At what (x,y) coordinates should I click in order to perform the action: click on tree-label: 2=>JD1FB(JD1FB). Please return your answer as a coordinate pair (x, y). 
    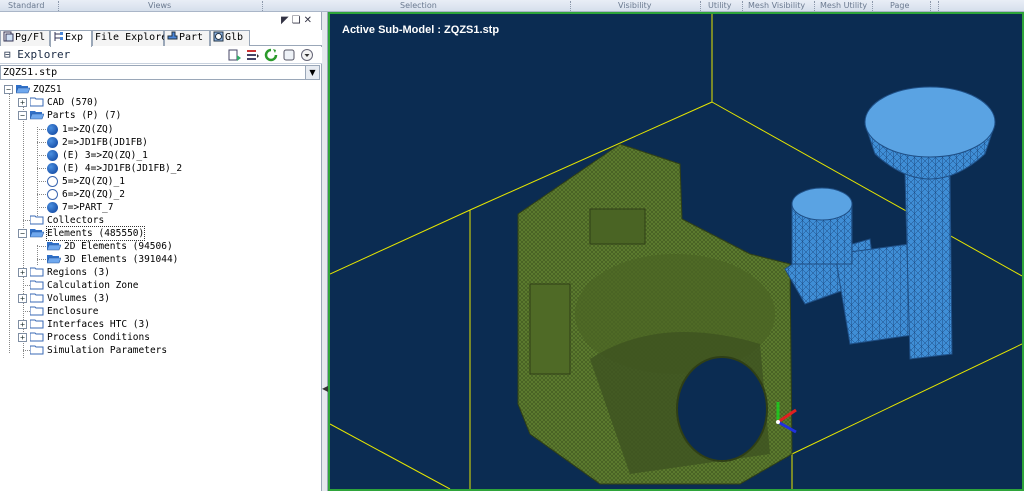
    Looking at the image, I should click on (105, 142).